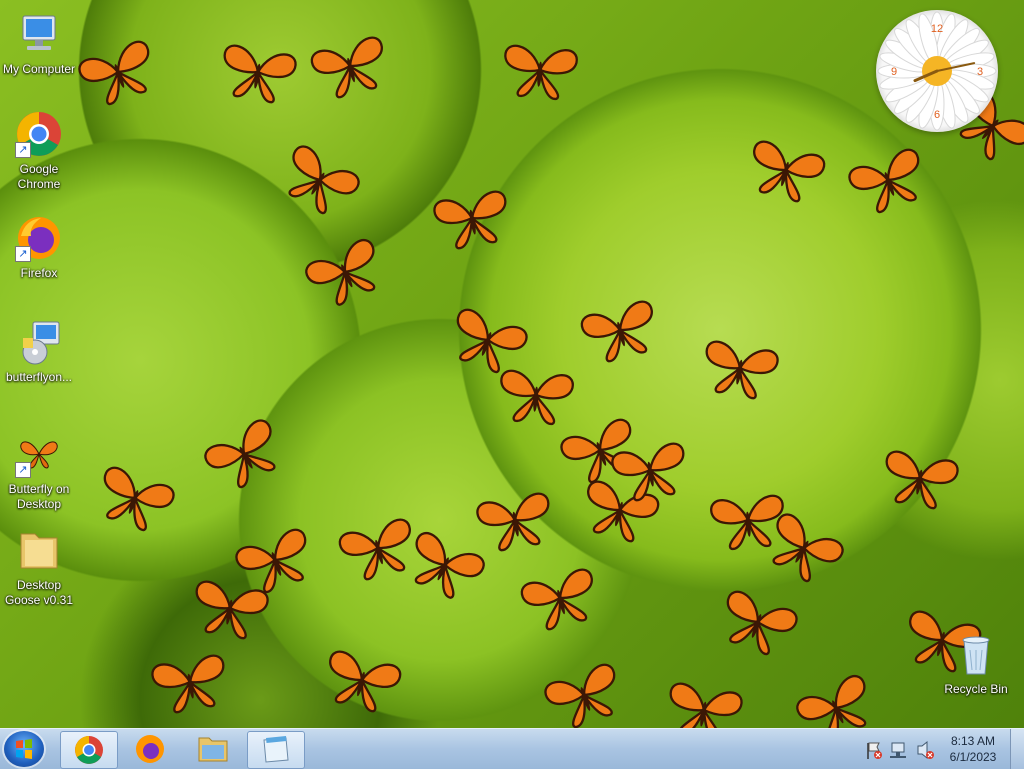 The width and height of the screenshot is (1024, 774). Describe the element at coordinates (512, 748) in the screenshot. I see `taskbar: 8:13 AM 6/1/2023` at that location.